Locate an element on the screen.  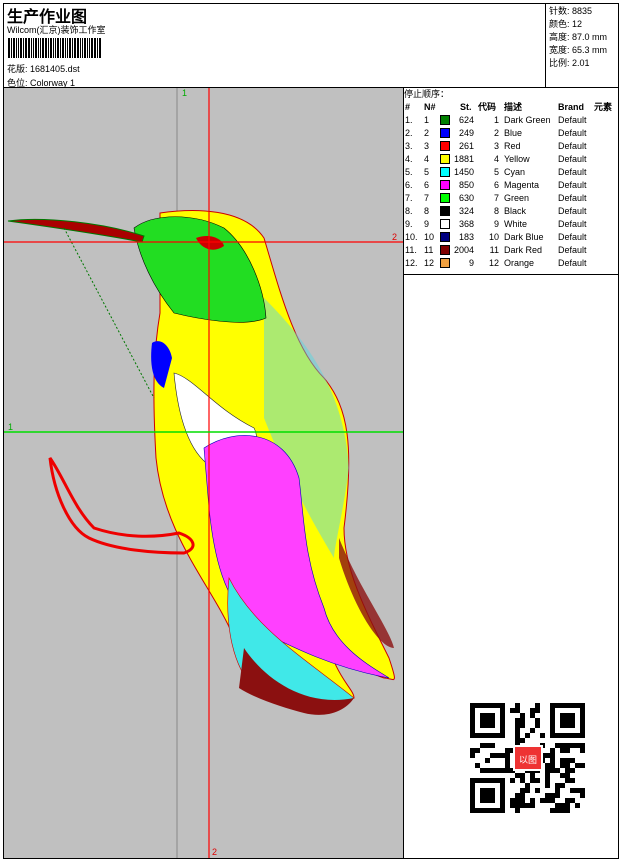
guide-label-h1: 1 is located at coordinates (11, 427).